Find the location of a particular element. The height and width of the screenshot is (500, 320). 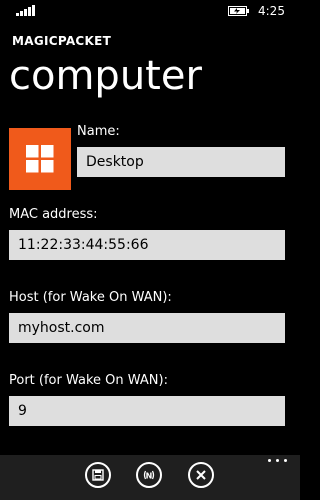

save-button is located at coordinates (98, 475).